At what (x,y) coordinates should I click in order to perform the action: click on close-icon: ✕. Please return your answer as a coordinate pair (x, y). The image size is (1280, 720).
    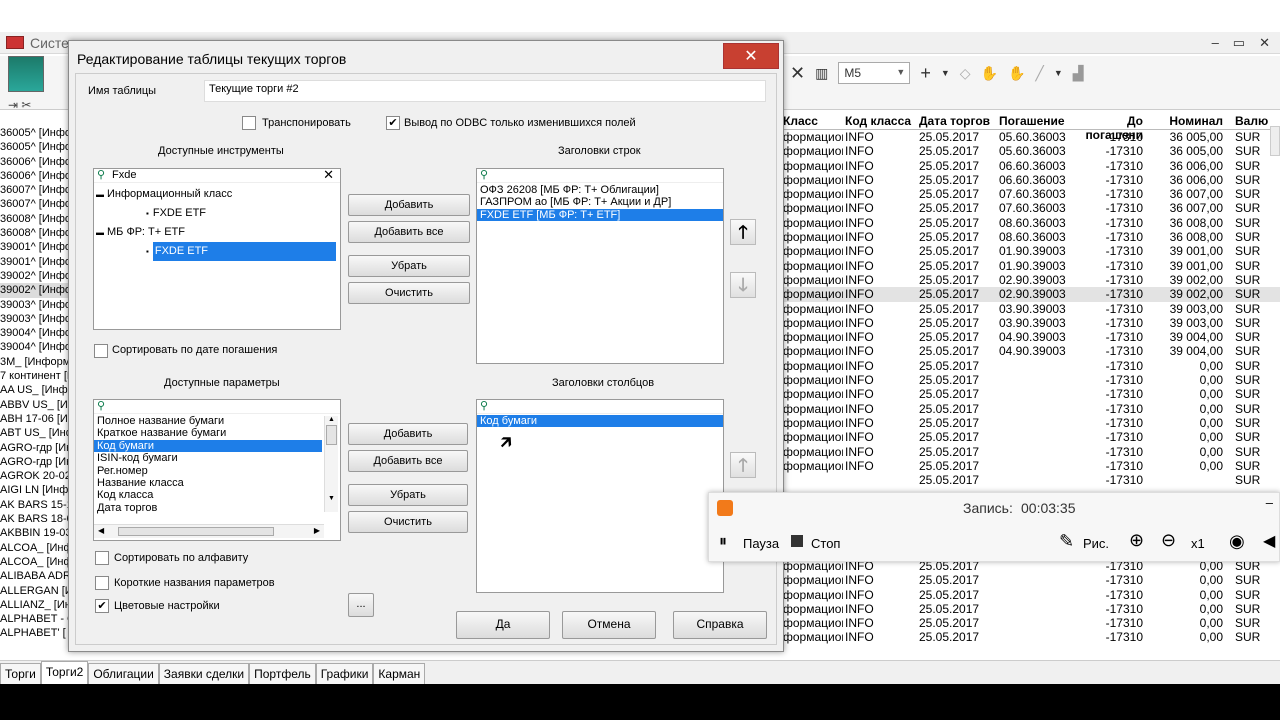
    Looking at the image, I should click on (1264, 43).